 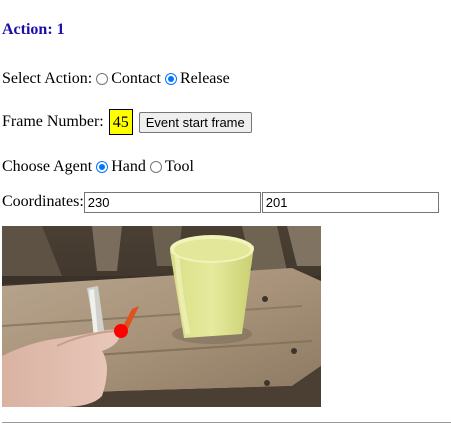 What do you see at coordinates (195, 122) in the screenshot?
I see `event-start-frame-button: Event start frame` at bounding box center [195, 122].